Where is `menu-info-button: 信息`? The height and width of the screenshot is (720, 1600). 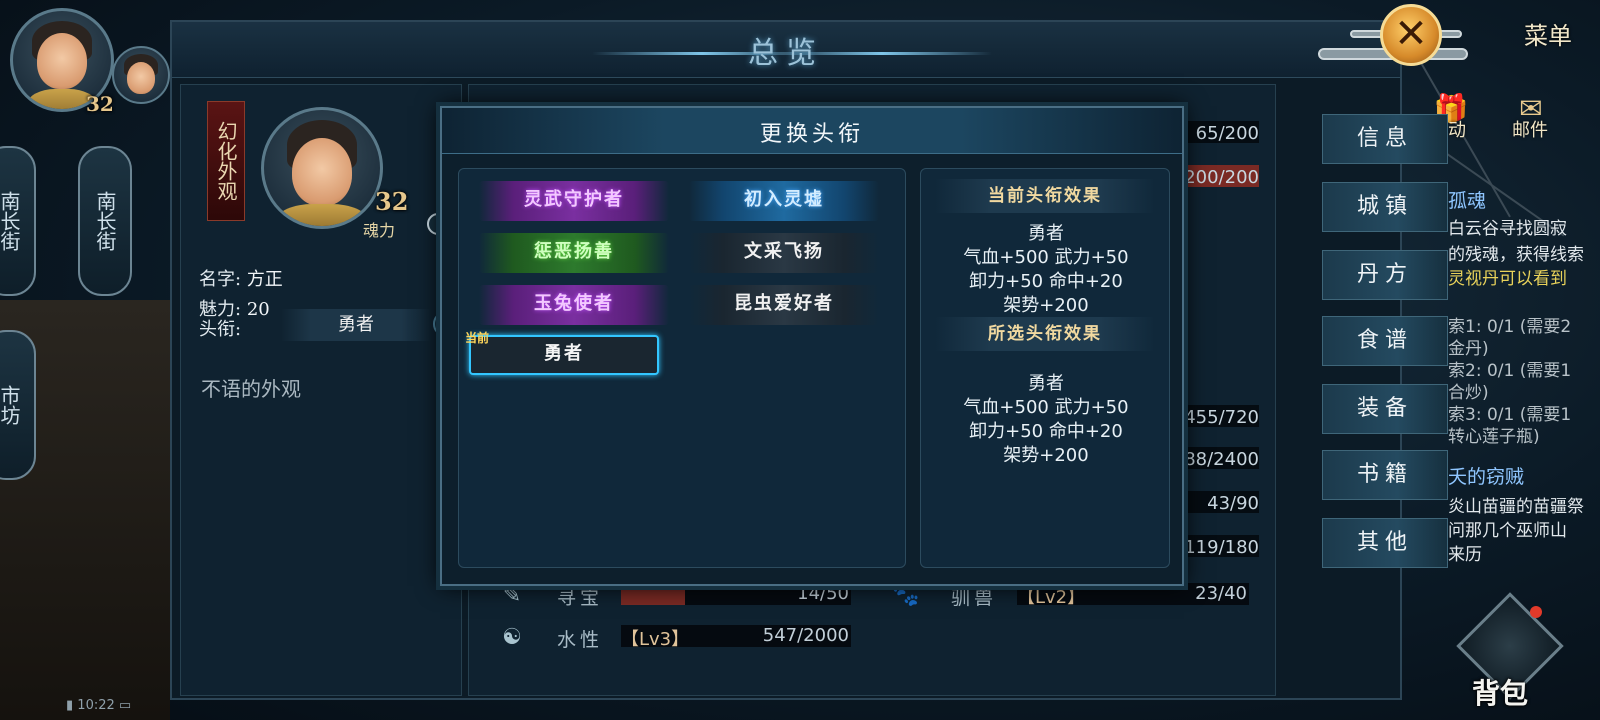 menu-info-button: 信息 is located at coordinates (1385, 139).